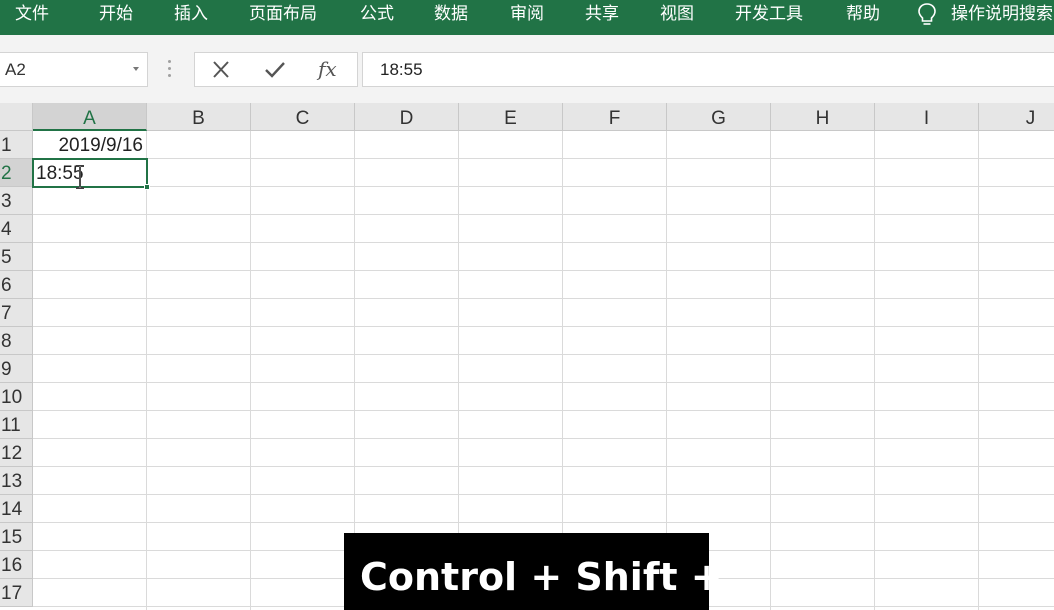  I want to click on row-header-5: 5, so click(16, 257).